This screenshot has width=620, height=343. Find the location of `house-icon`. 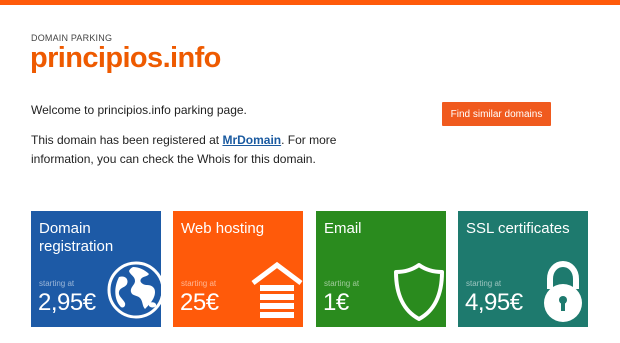

house-icon is located at coordinates (277, 289).